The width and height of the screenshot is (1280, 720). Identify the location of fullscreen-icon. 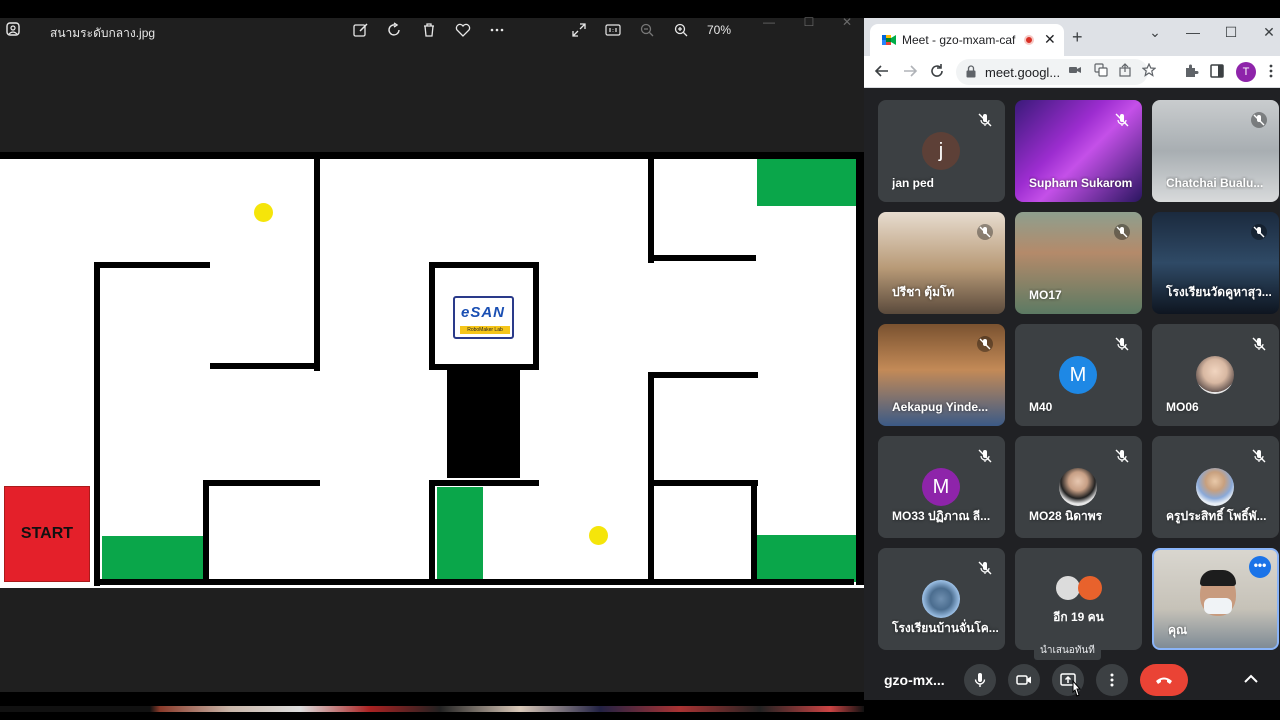
(579, 31).